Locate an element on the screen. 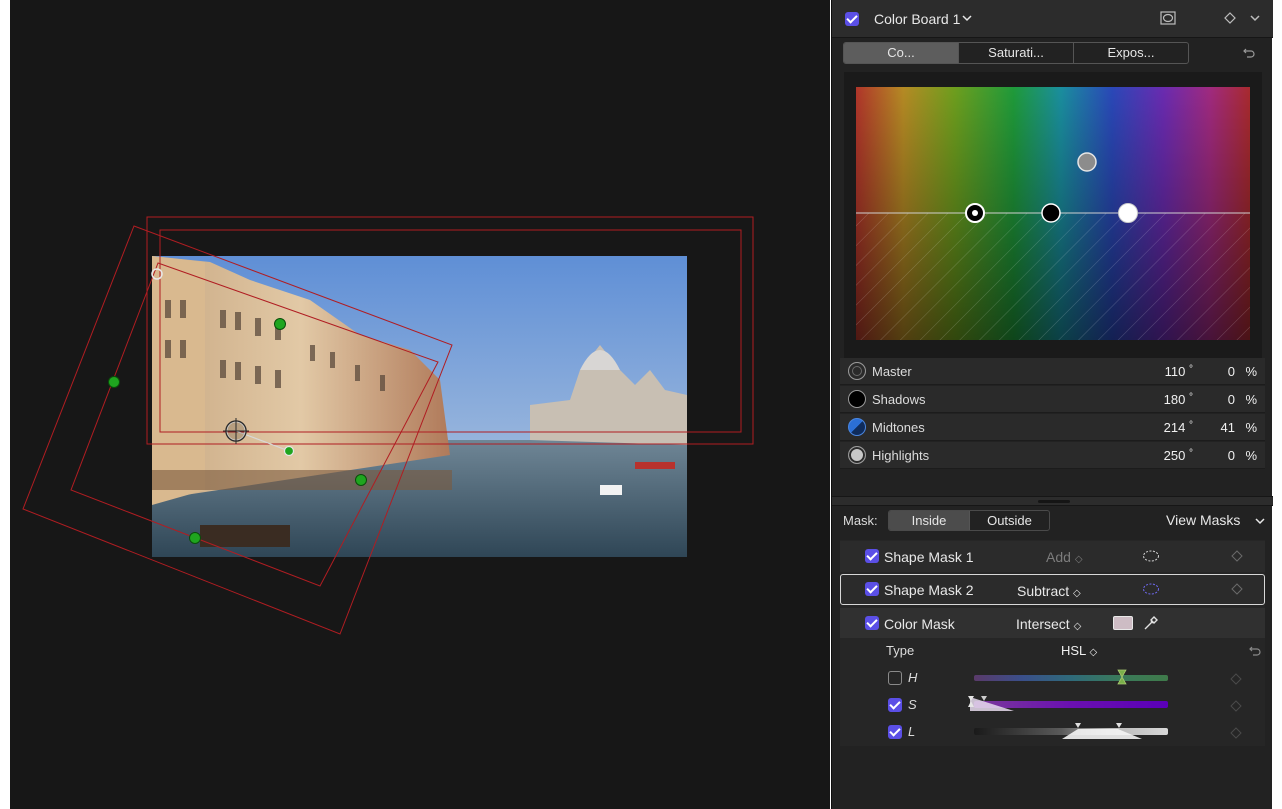 This screenshot has height=809, width=1282. color-board-gradient is located at coordinates (1053, 213).